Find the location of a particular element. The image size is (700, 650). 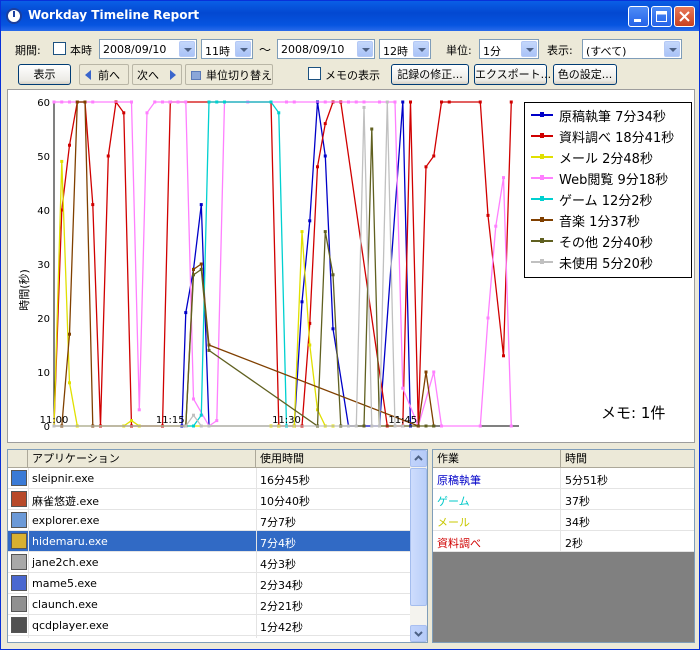

task-list: 作業 時間 原稿執筆 5分51秒 ゲーム 37秒 メール 34秒 資料調べ 2秒 is located at coordinates (563, 546).